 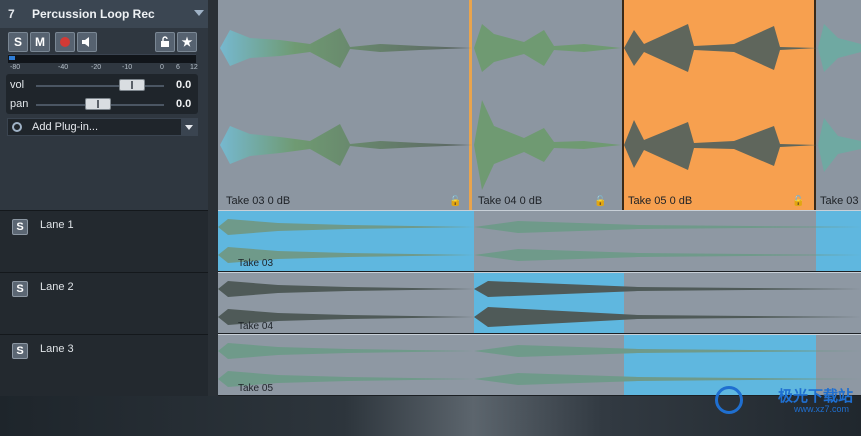 What do you see at coordinates (194, 67) in the screenshot?
I see `meter-tick: 12` at bounding box center [194, 67].